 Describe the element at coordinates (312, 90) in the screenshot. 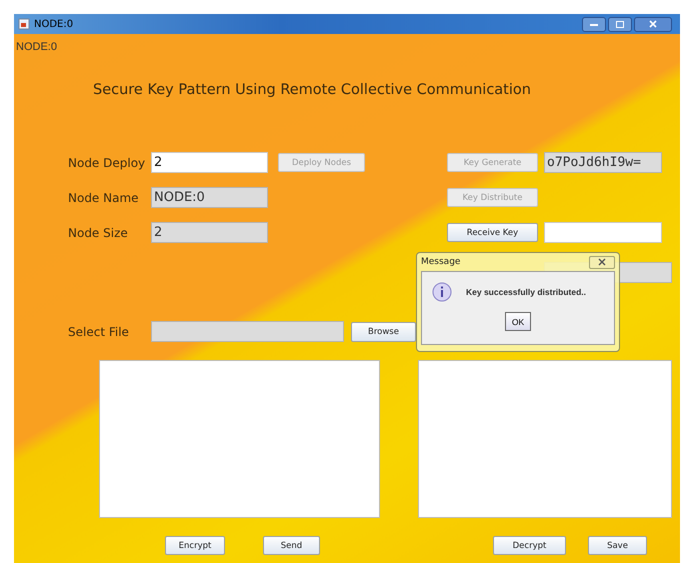

I see `heading: Secure Key Pattern Using Remote Collective Communication` at that location.